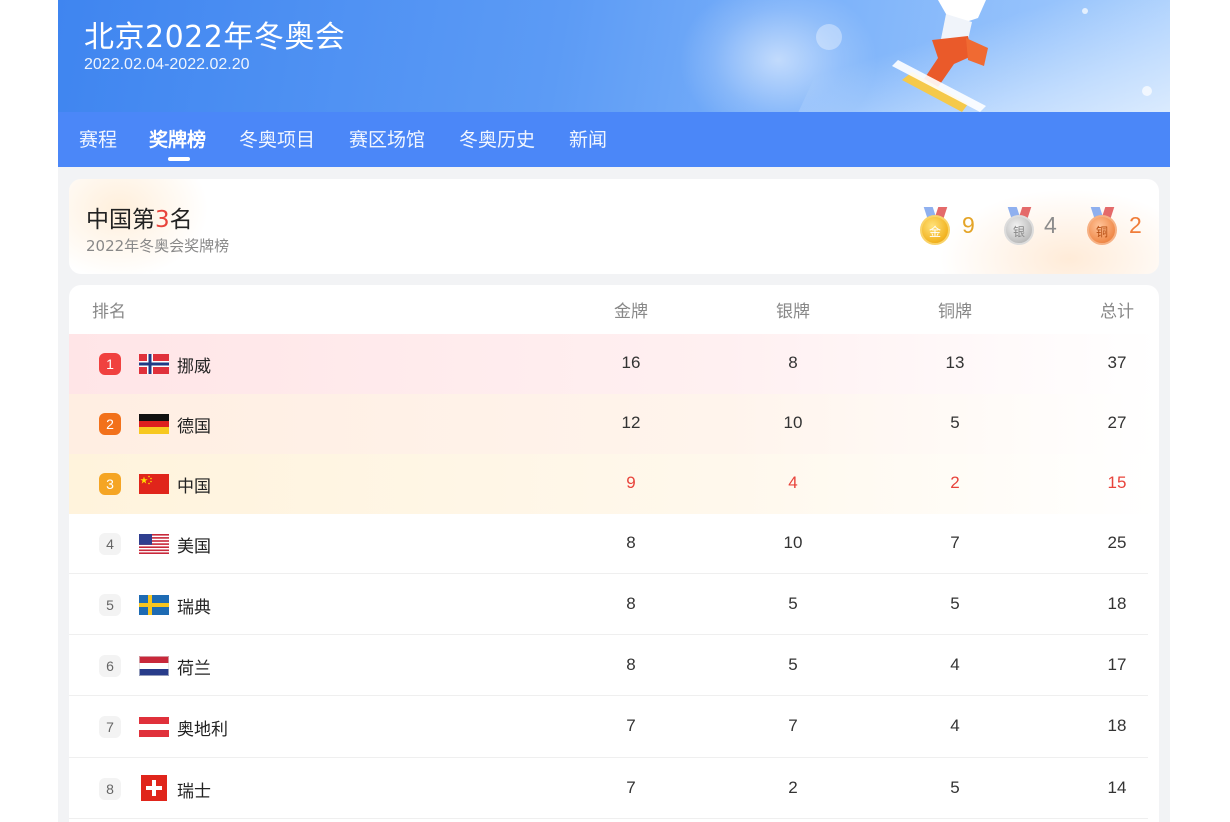 Image resolution: width=1230 pixels, height=822 pixels. What do you see at coordinates (1117, 482) in the screenshot?
I see `total-count: 15` at bounding box center [1117, 482].